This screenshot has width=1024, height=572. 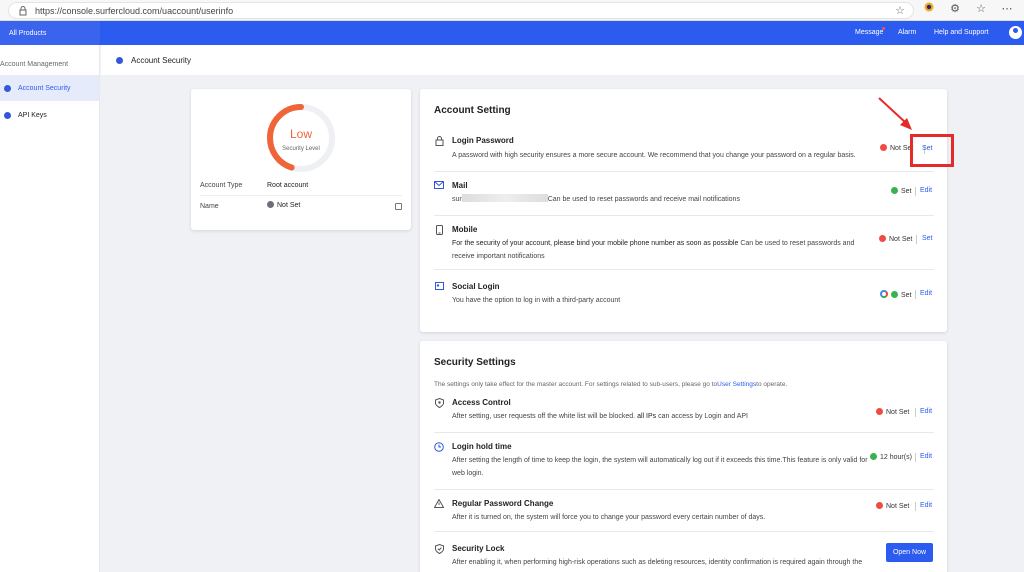 What do you see at coordinates (926, 293) in the screenshot?
I see `edit-social-login-button: Edit` at bounding box center [926, 293].